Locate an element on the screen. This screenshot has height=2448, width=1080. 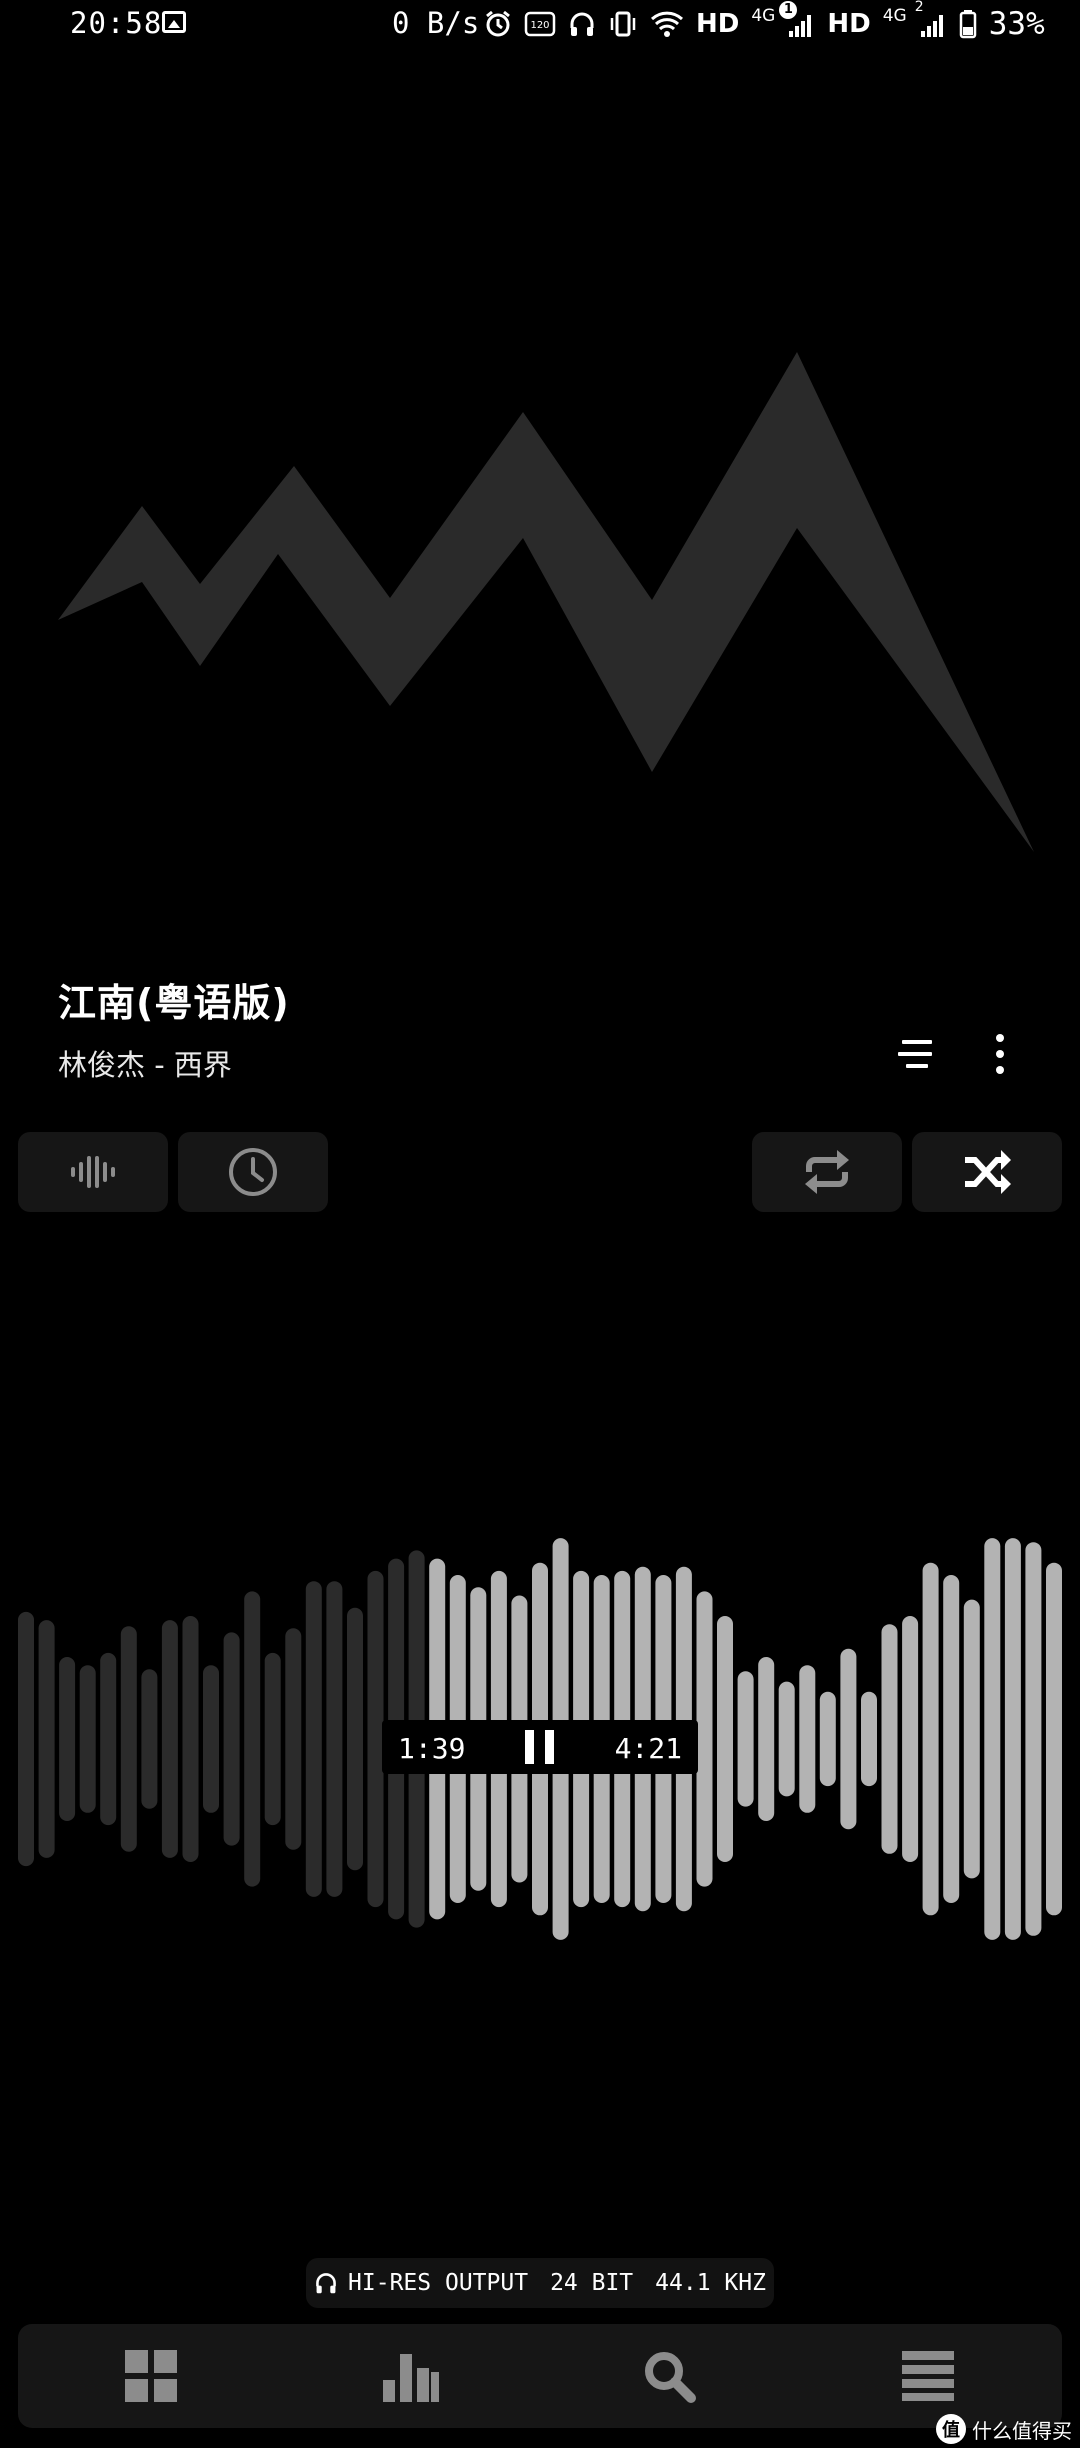
repeat-button is located at coordinates (827, 1172).